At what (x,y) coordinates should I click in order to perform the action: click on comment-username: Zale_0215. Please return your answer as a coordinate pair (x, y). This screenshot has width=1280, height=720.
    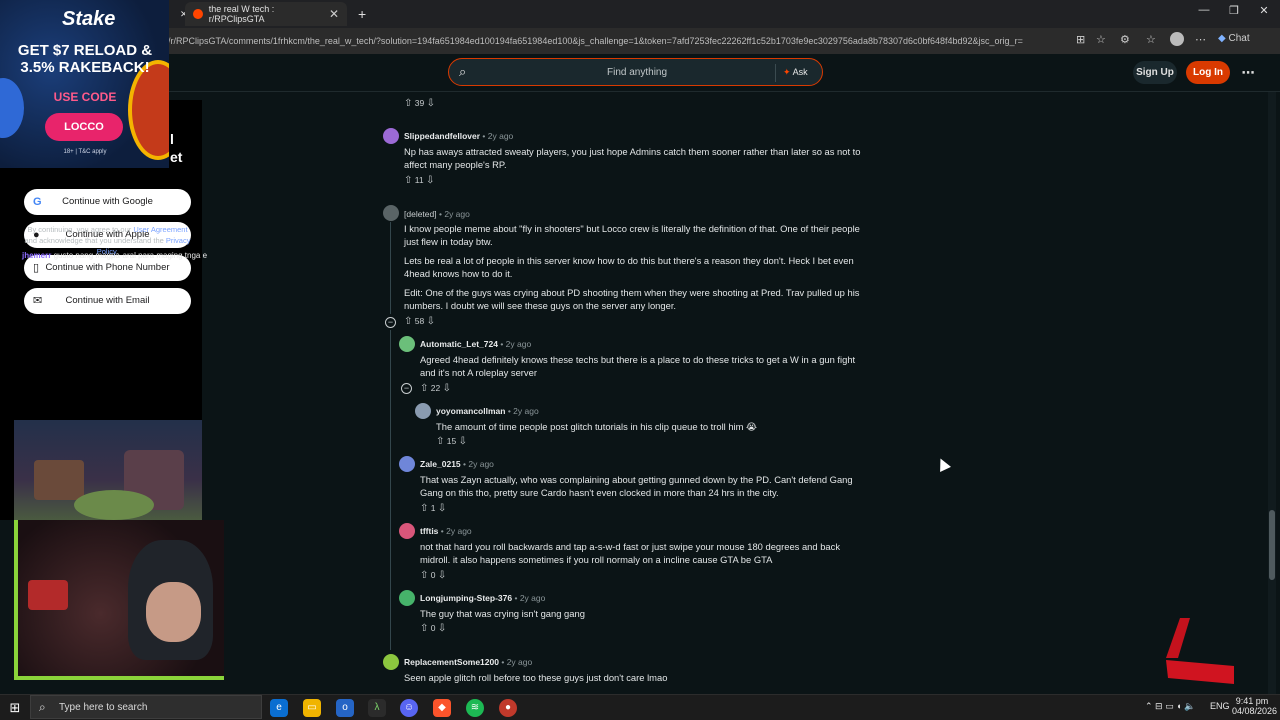
    Looking at the image, I should click on (440, 464).